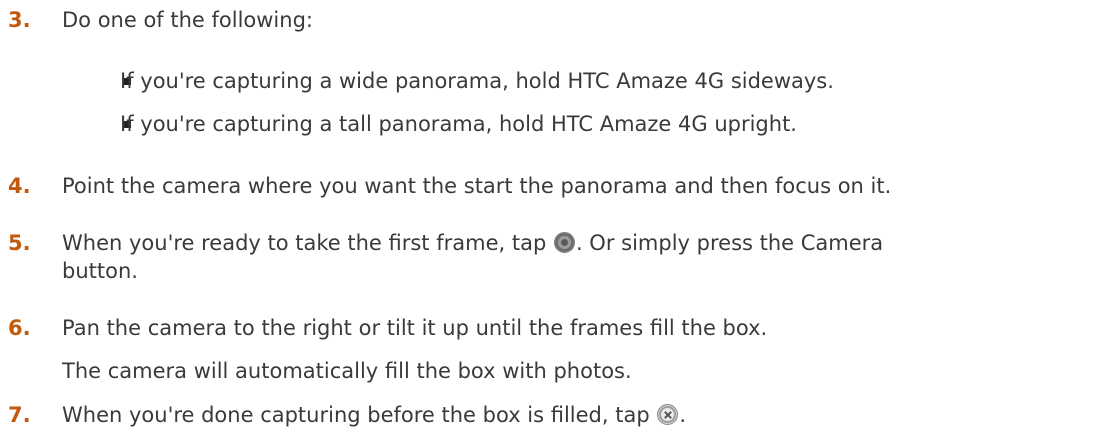 This screenshot has width=1096, height=436. I want to click on step-text: Do one of the following:, so click(187, 20).